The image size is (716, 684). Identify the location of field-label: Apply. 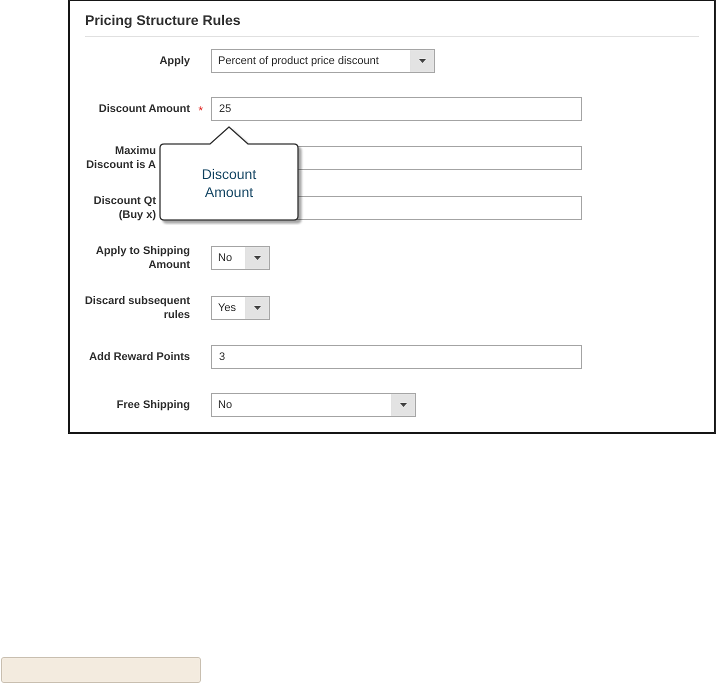
(174, 61).